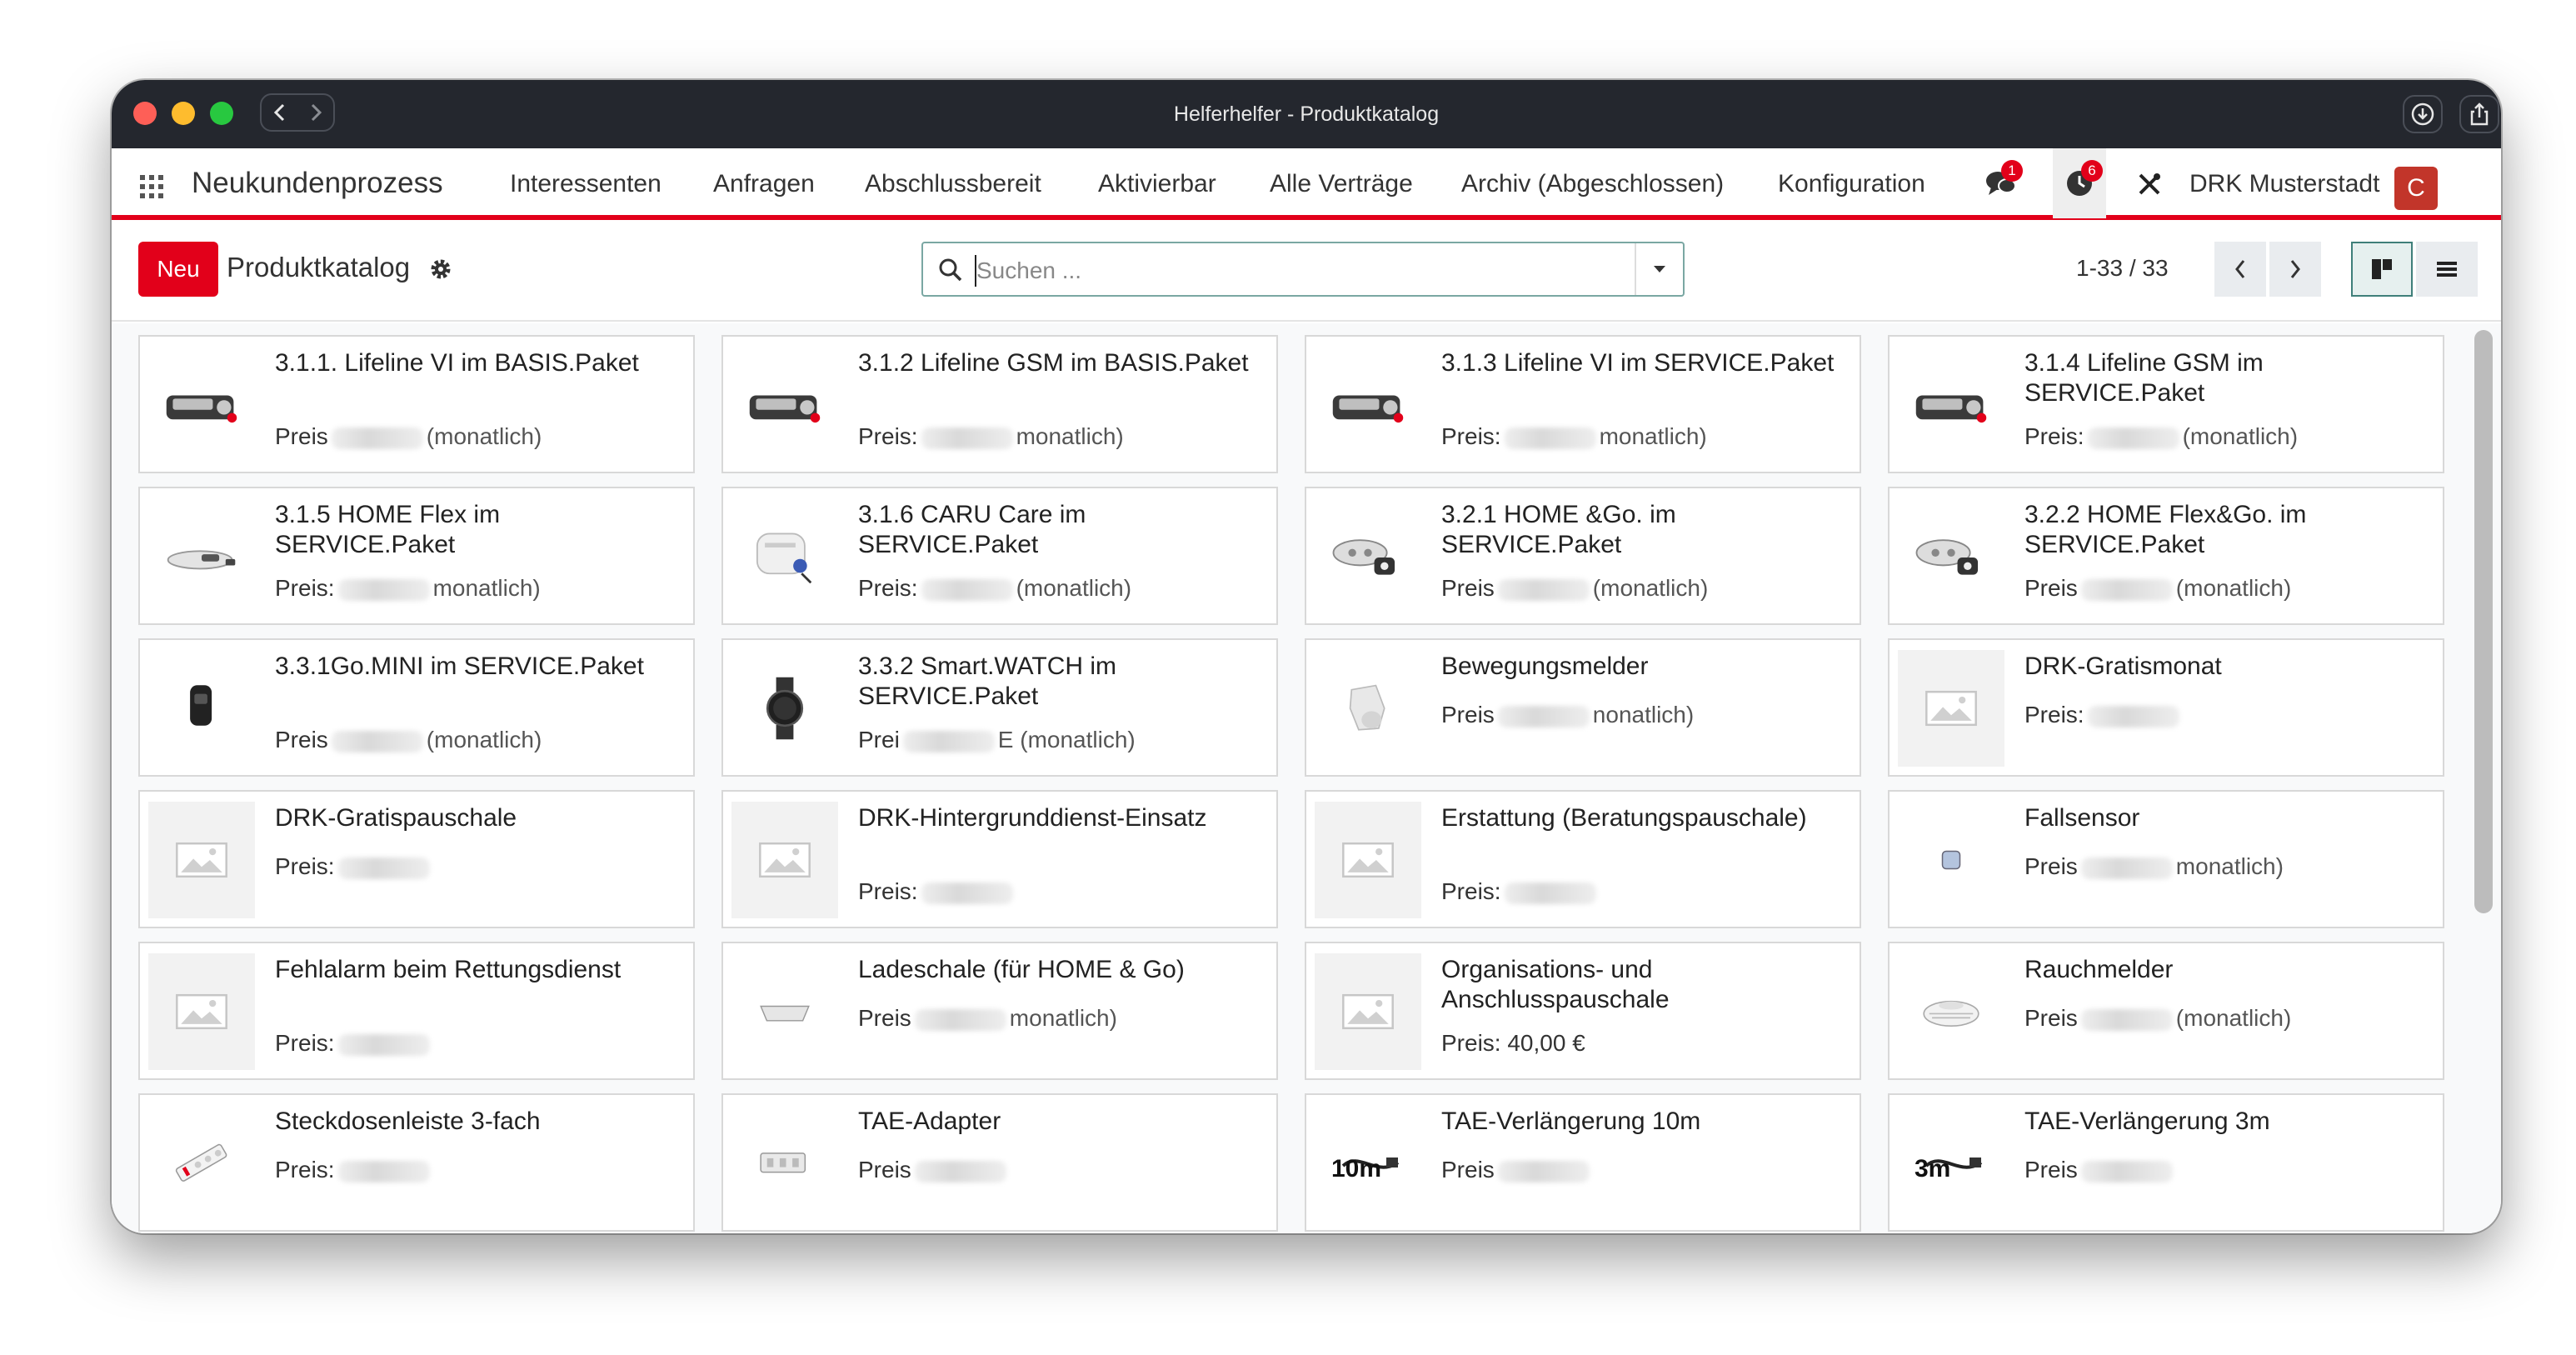  Describe the element at coordinates (764, 184) in the screenshot. I see `menu-anfragen: Anfragen` at that location.